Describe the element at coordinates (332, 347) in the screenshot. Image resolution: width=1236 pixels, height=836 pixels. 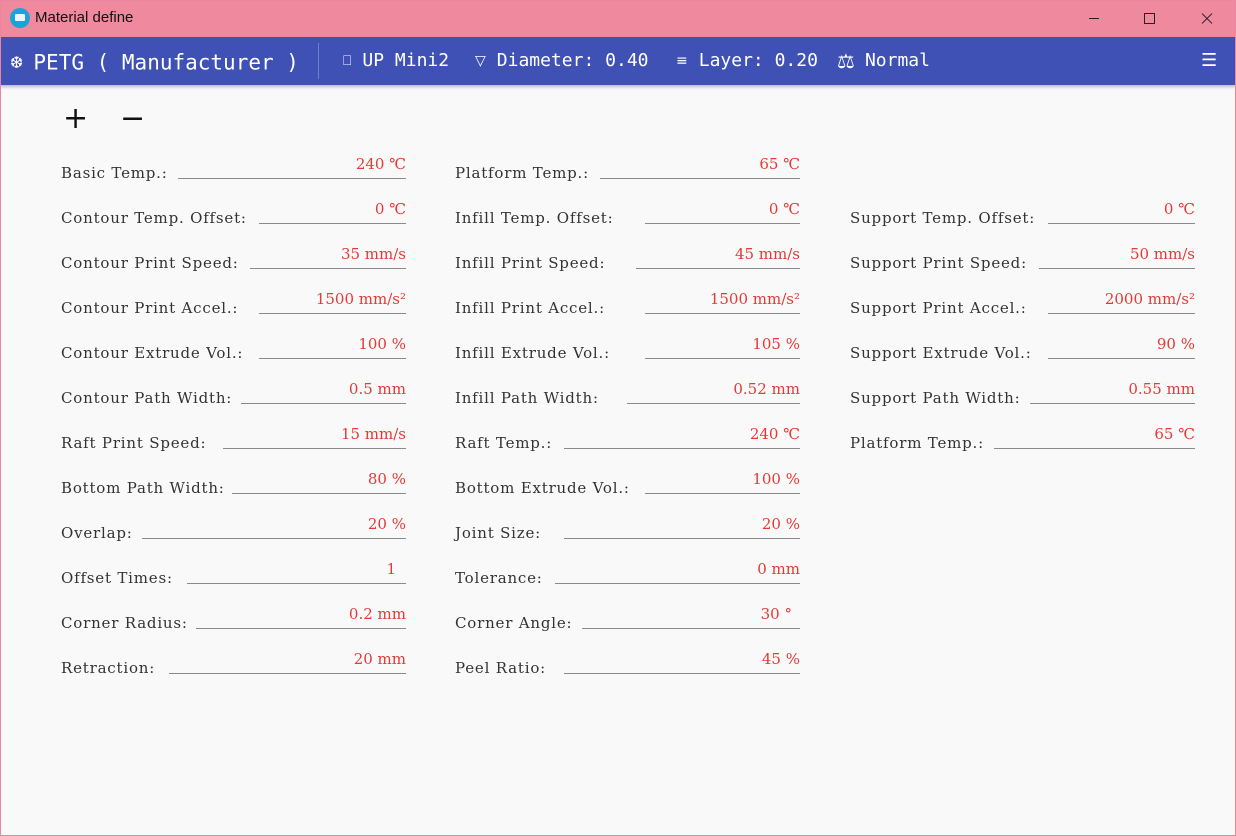
I see `contour-extrude-vol-input: 100 %` at that location.